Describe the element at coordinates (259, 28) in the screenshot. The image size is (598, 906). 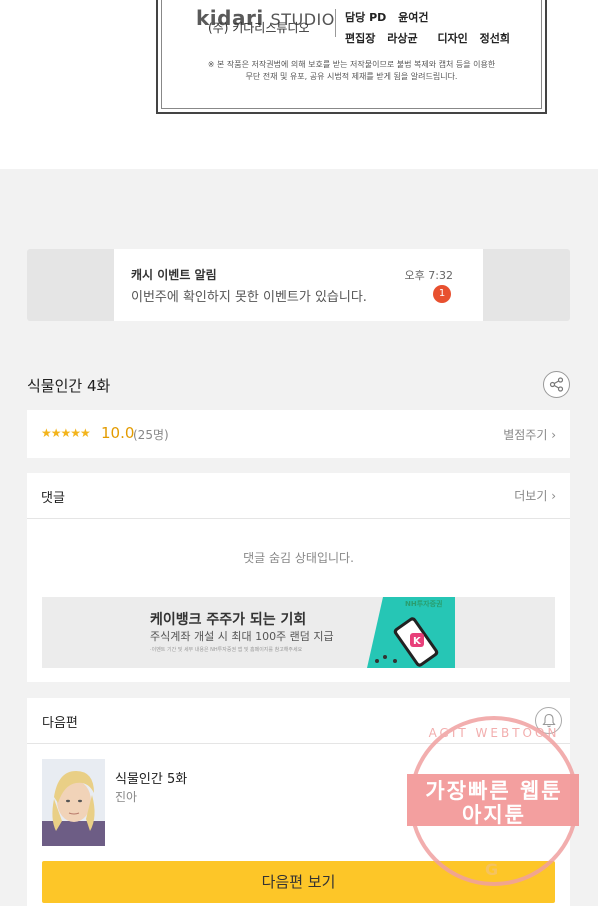
I see `studio-company-name: (주) 키다리스튜디오` at that location.